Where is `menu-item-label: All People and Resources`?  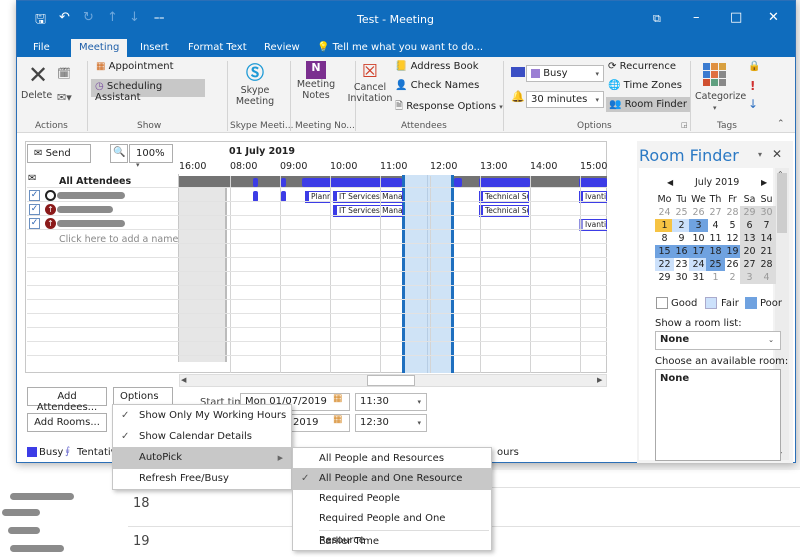
menu-item-label: All People and Resources is located at coordinates (382, 458).